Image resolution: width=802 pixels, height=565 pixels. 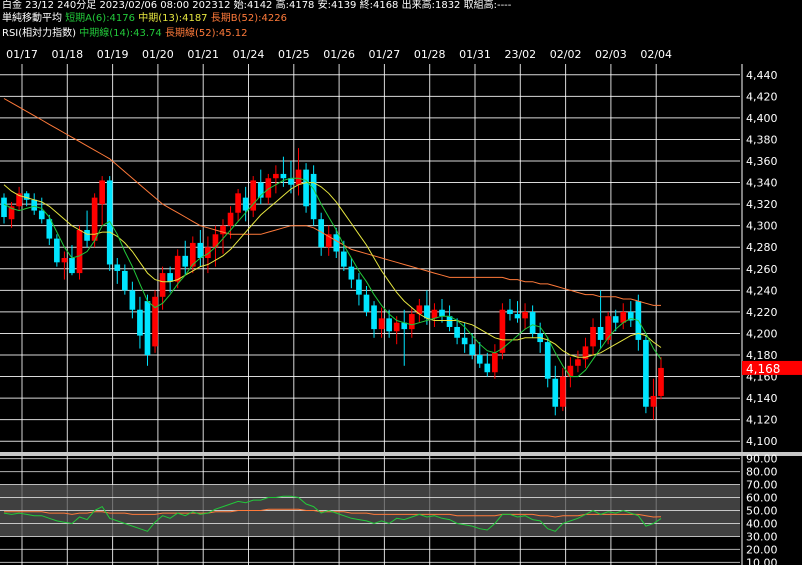 I want to click on rsi-tick-label: 20.00, so click(x=762, y=549).